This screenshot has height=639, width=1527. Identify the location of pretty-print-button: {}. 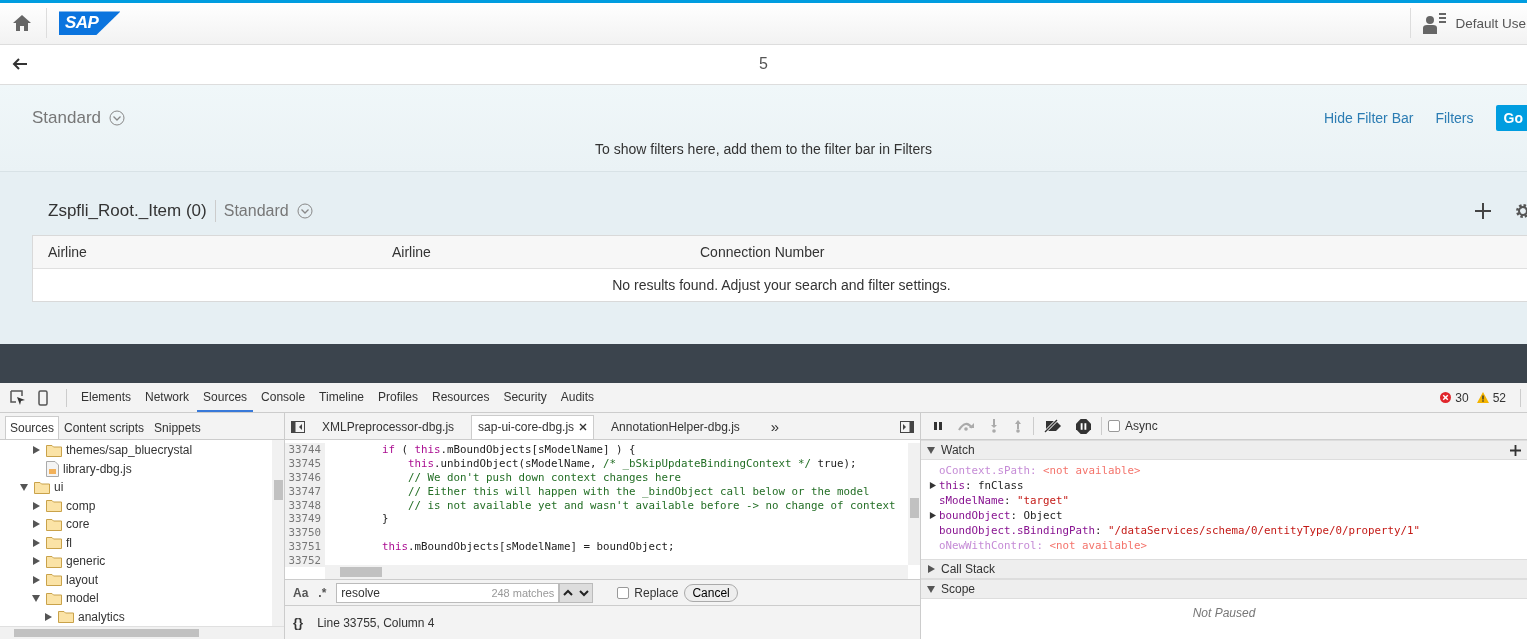
(298, 622).